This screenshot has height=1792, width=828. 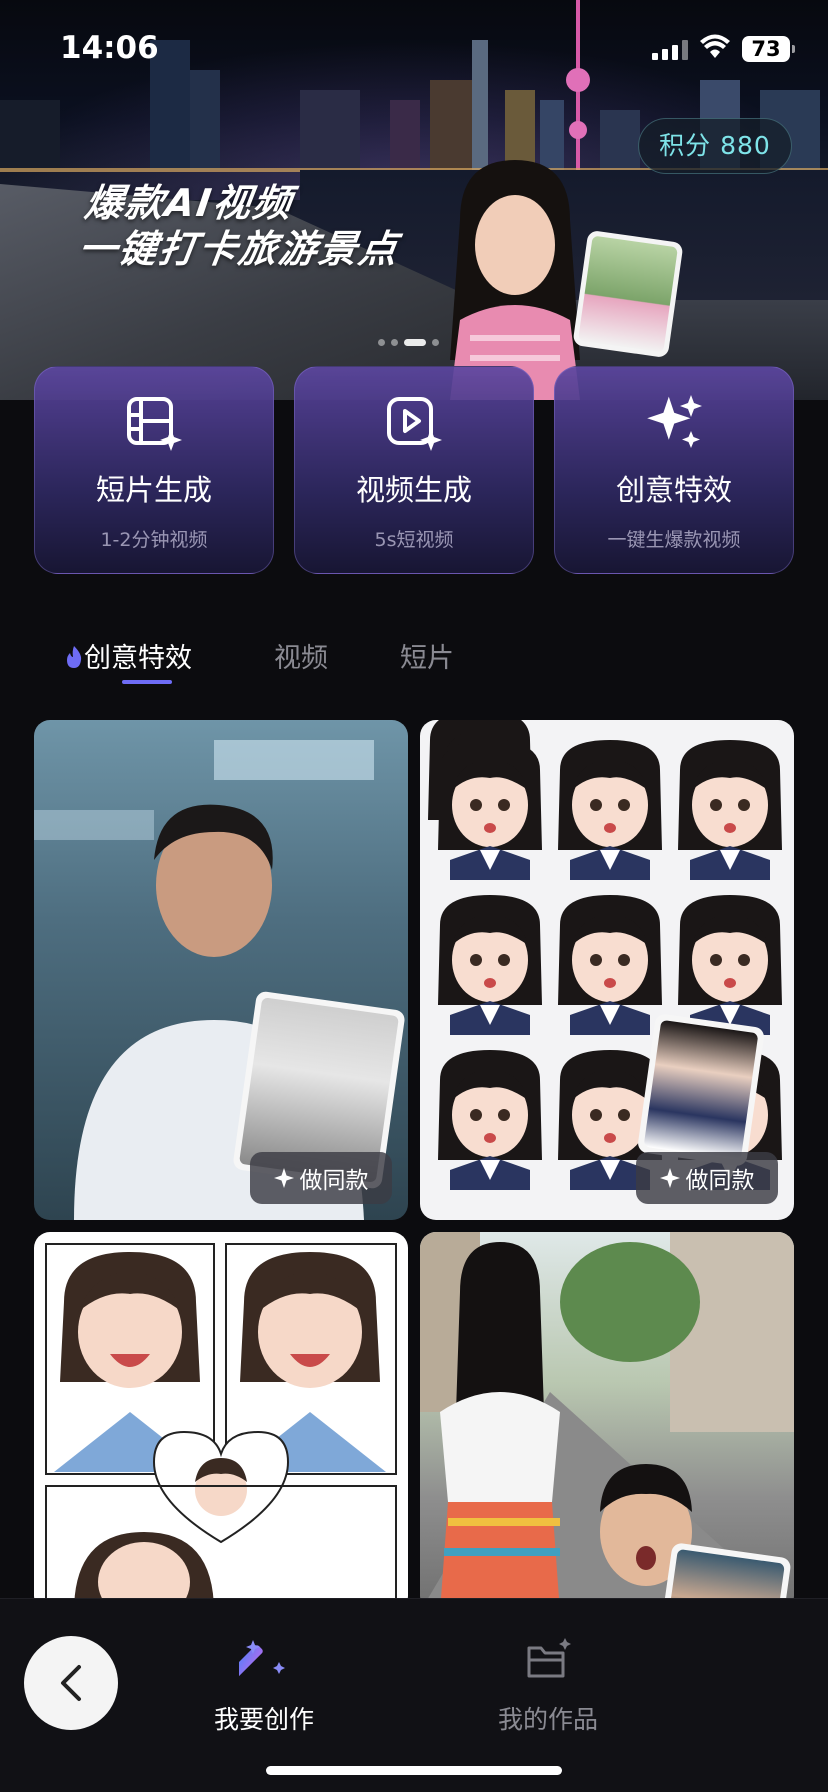 What do you see at coordinates (628, 294) in the screenshot?
I see `banner-inset-photo` at bounding box center [628, 294].